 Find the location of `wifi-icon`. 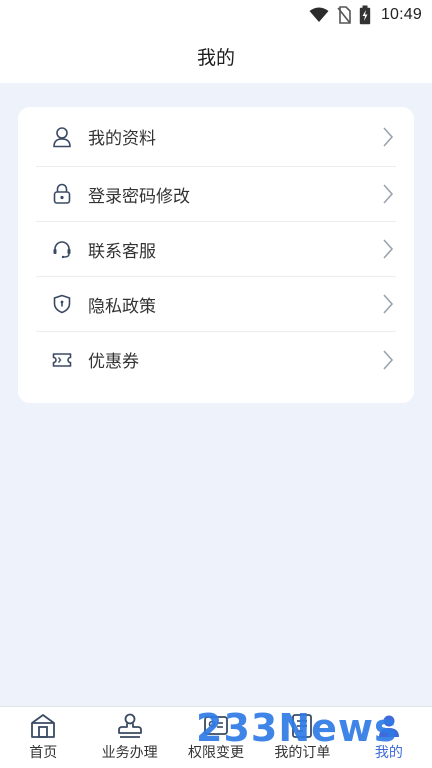

wifi-icon is located at coordinates (319, 15).